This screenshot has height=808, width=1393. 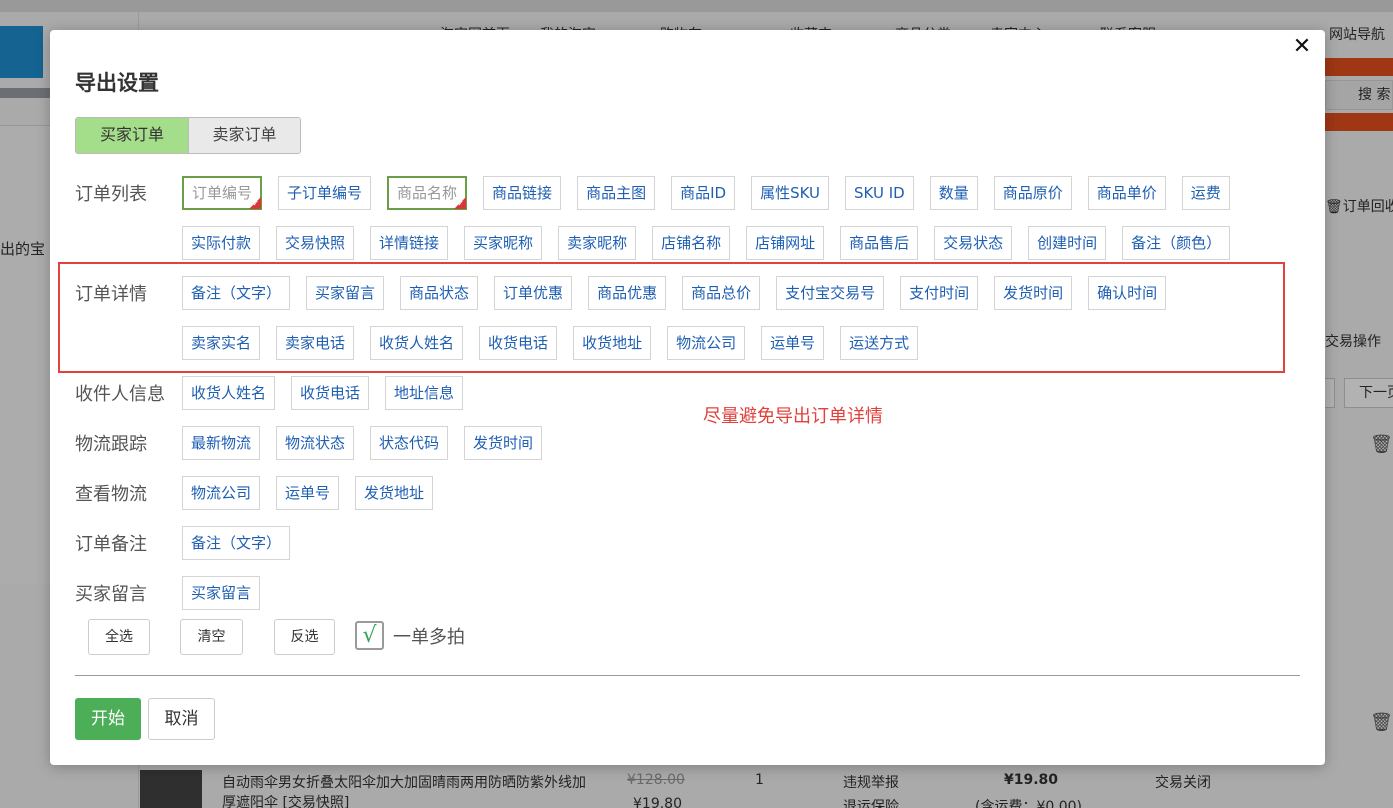 I want to click on checkmark-icon: √, so click(x=369, y=635).